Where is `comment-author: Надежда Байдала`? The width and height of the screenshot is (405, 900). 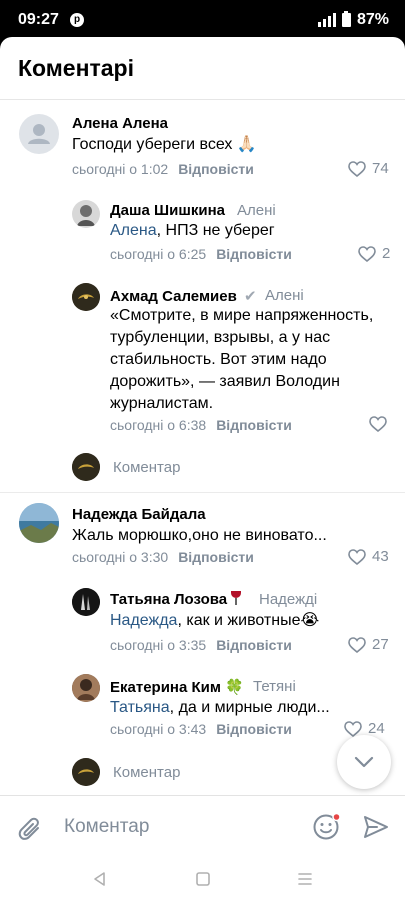 comment-author: Надежда Байдала is located at coordinates (139, 514).